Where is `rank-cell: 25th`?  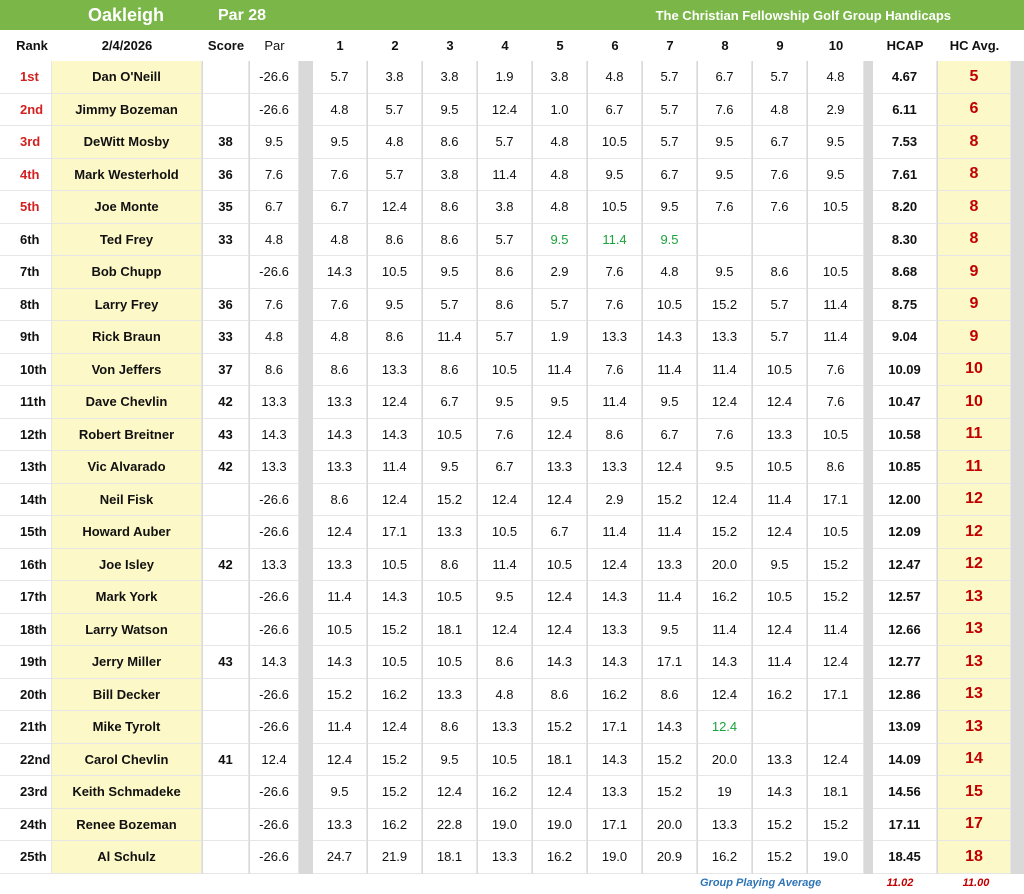
rank-cell: 25th is located at coordinates (26, 857).